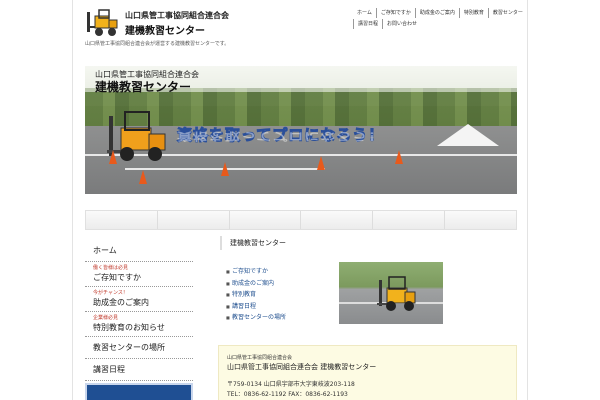 This screenshot has height=400, width=600. Describe the element at coordinates (281, 136) in the screenshot. I see `hero-slogan-reflection: 資格を取ってプロになろう！` at that location.